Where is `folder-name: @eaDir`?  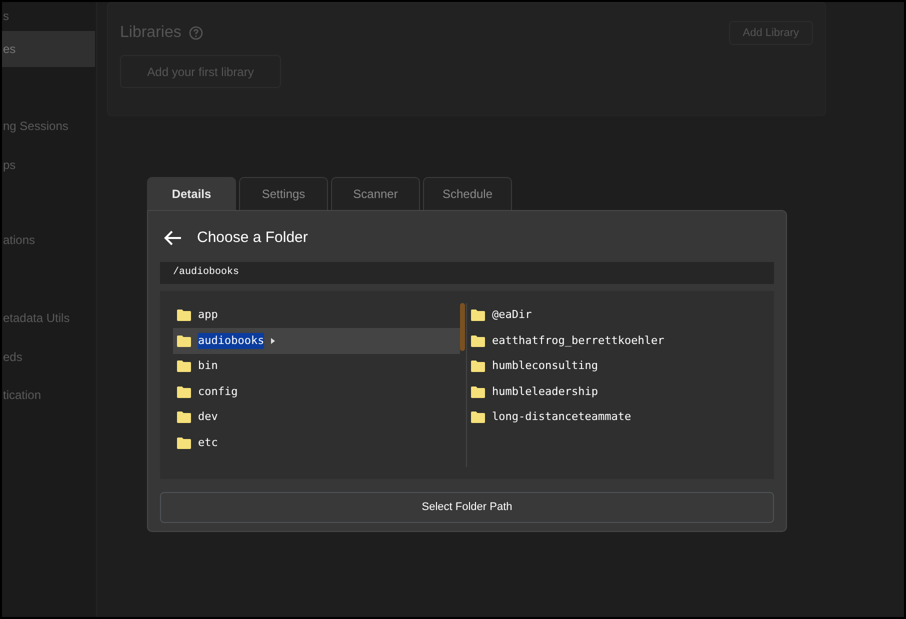
folder-name: @eaDir is located at coordinates (512, 315).